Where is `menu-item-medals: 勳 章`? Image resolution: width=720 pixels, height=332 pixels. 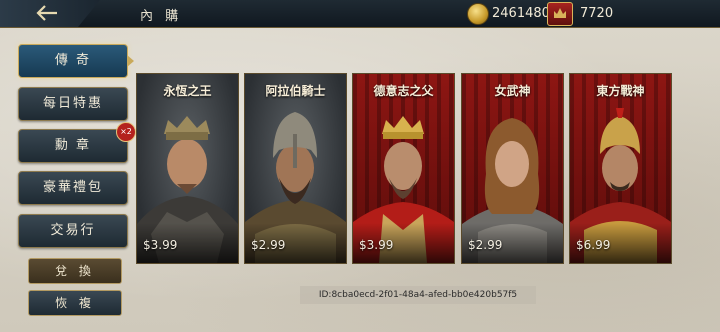
menu-item-medals: 勳 章 is located at coordinates (73, 146).